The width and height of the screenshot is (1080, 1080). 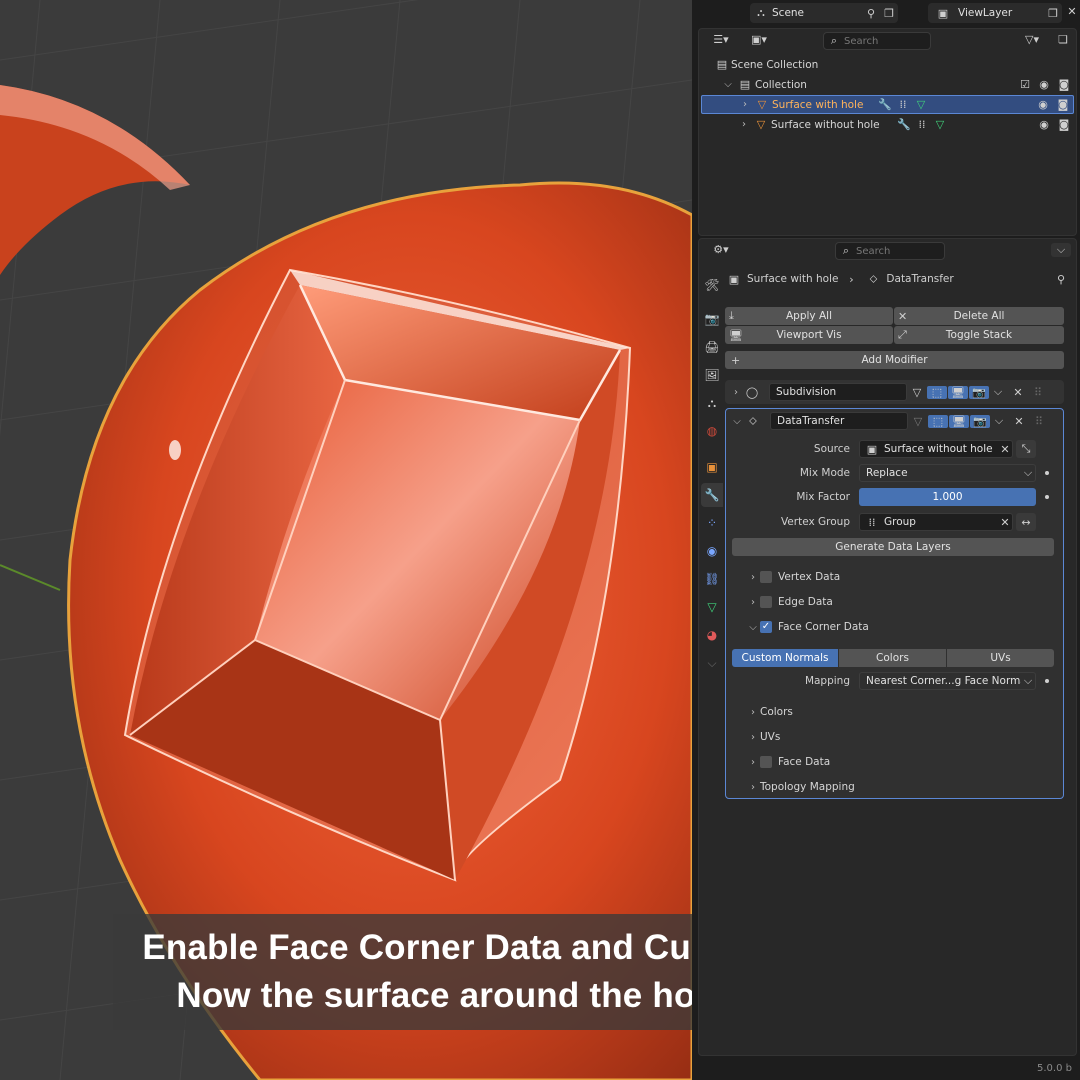 What do you see at coordinates (789, 602) in the screenshot?
I see `edge-data-subpanel: › Edge Data` at bounding box center [789, 602].